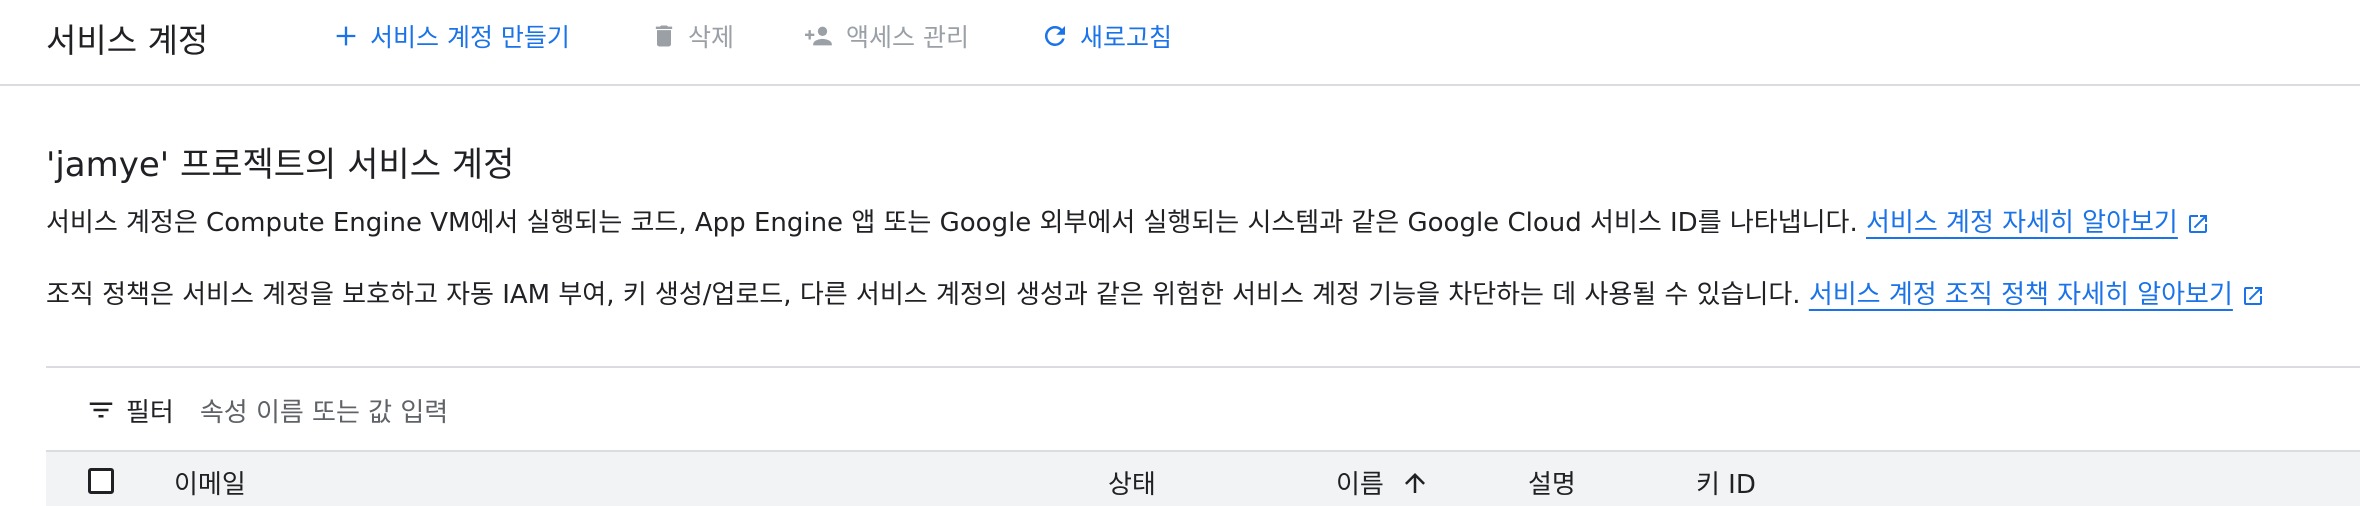 This screenshot has height=506, width=2360. I want to click on create-service-account-button: 서비스 계정 만들기, so click(451, 36).